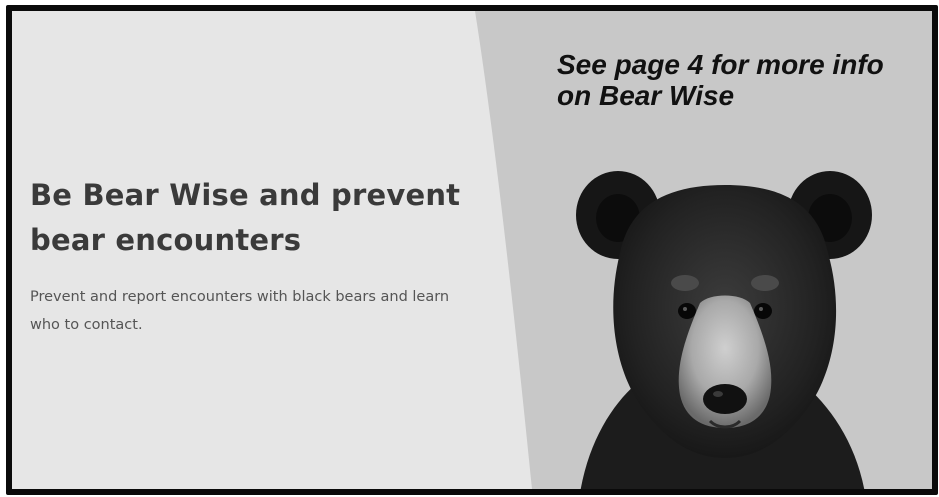 This screenshot has width=939, height=497. I want to click on page-reference-note: See page 4 for more info on Bear Wise, so click(720, 80).